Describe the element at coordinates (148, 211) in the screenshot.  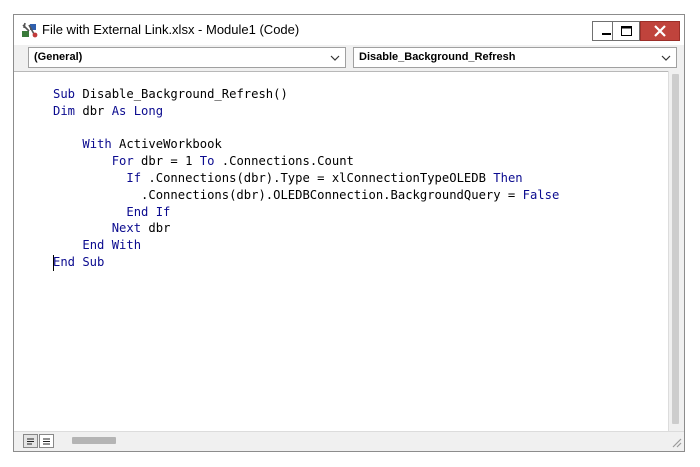
I see `code-keyword: End If` at that location.